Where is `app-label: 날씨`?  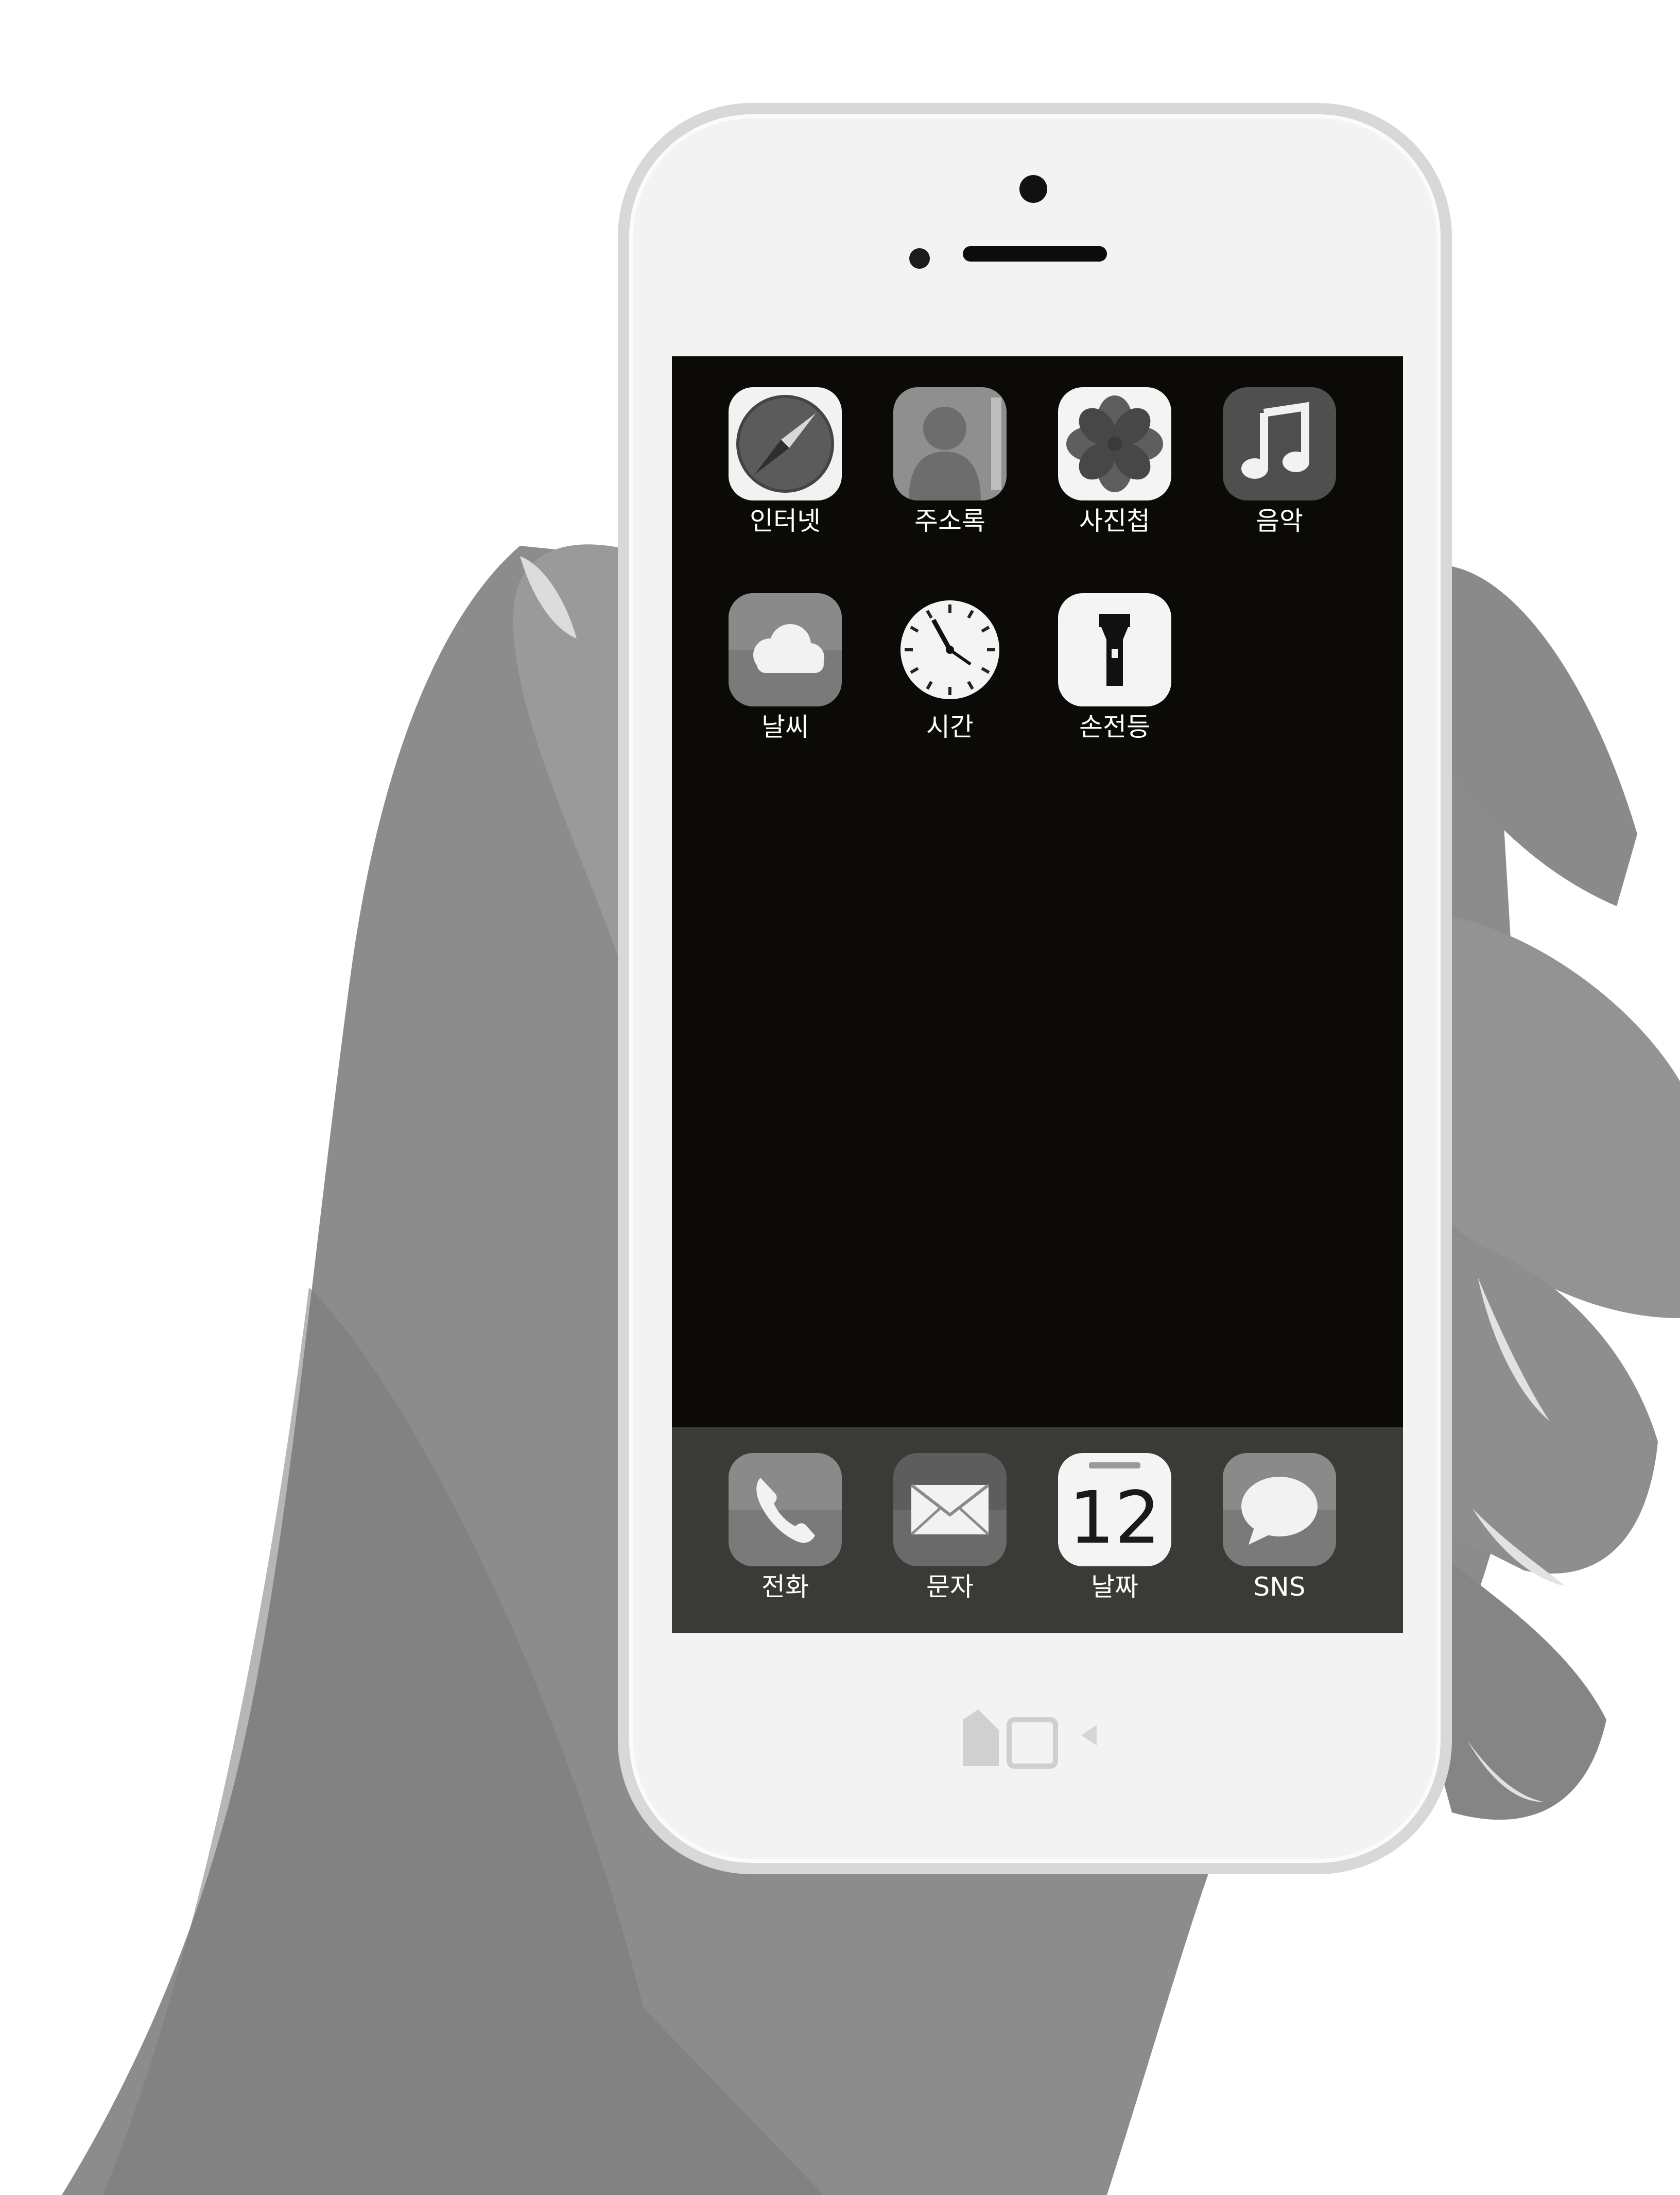
app-label: 날씨 is located at coordinates (785, 727).